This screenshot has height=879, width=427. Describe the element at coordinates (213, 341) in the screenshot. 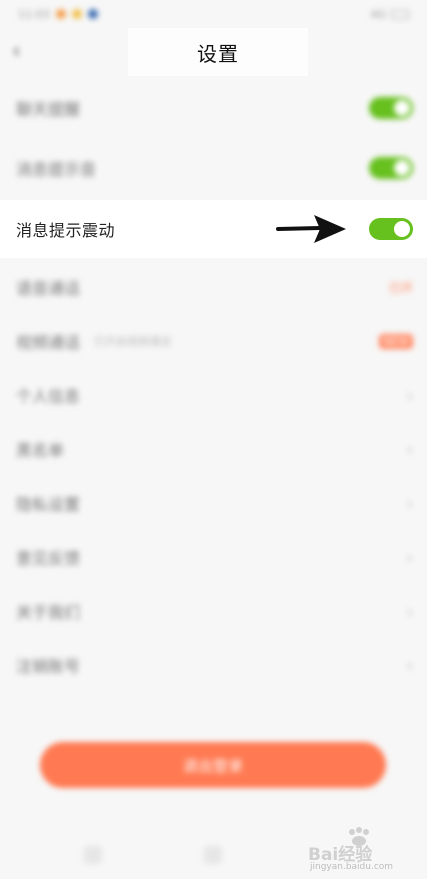

I see `setting-row-video-call: 视频通话 已开启视频通话 NEW` at that location.